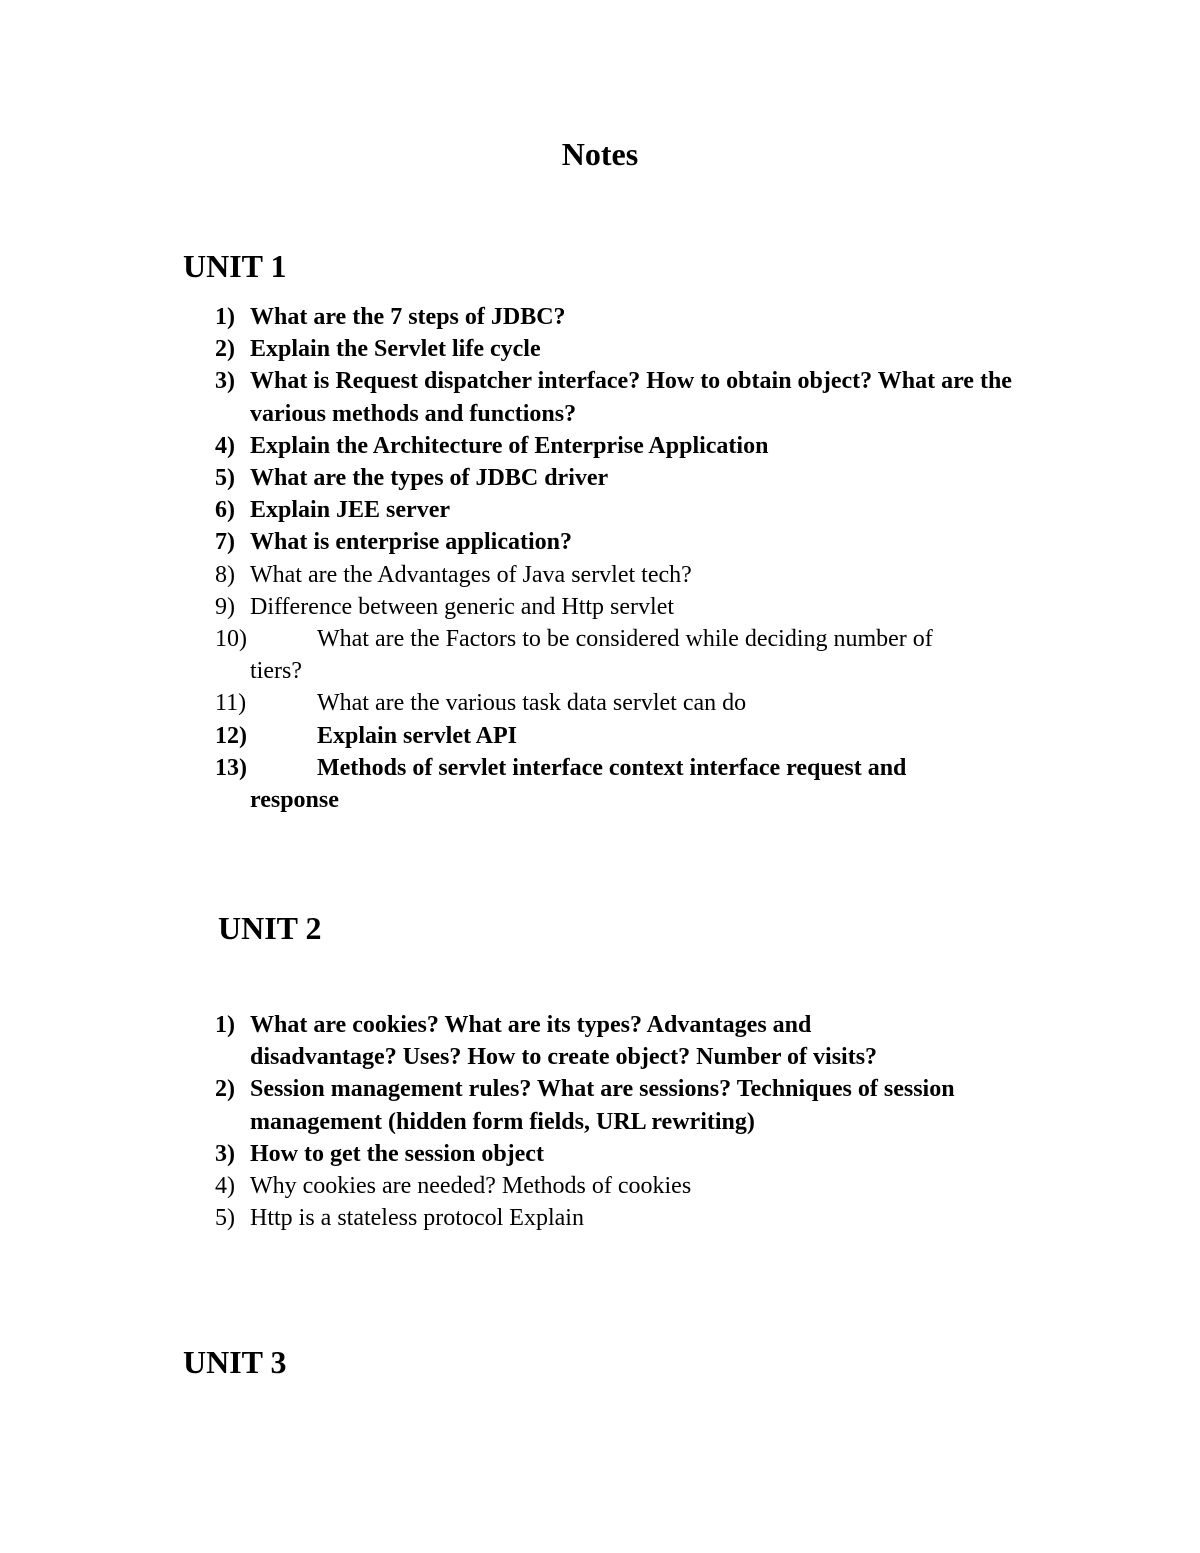  What do you see at coordinates (625, 510) in the screenshot?
I see `list-item: 6) Explain JEE server` at bounding box center [625, 510].